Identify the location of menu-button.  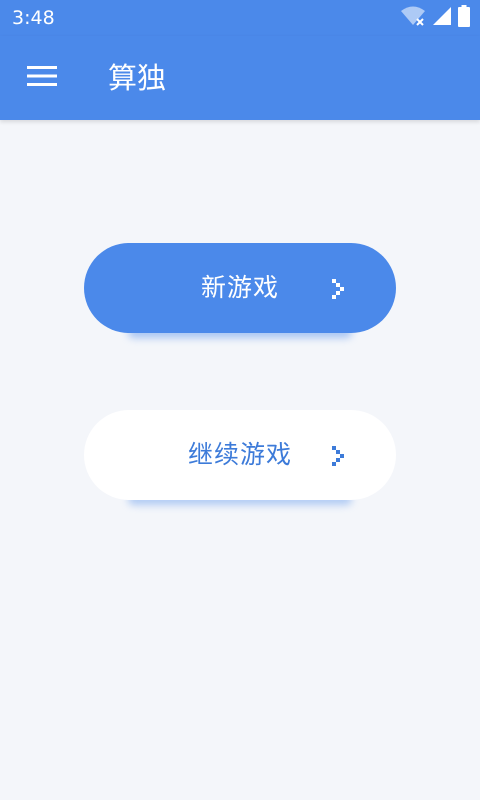
(42, 78).